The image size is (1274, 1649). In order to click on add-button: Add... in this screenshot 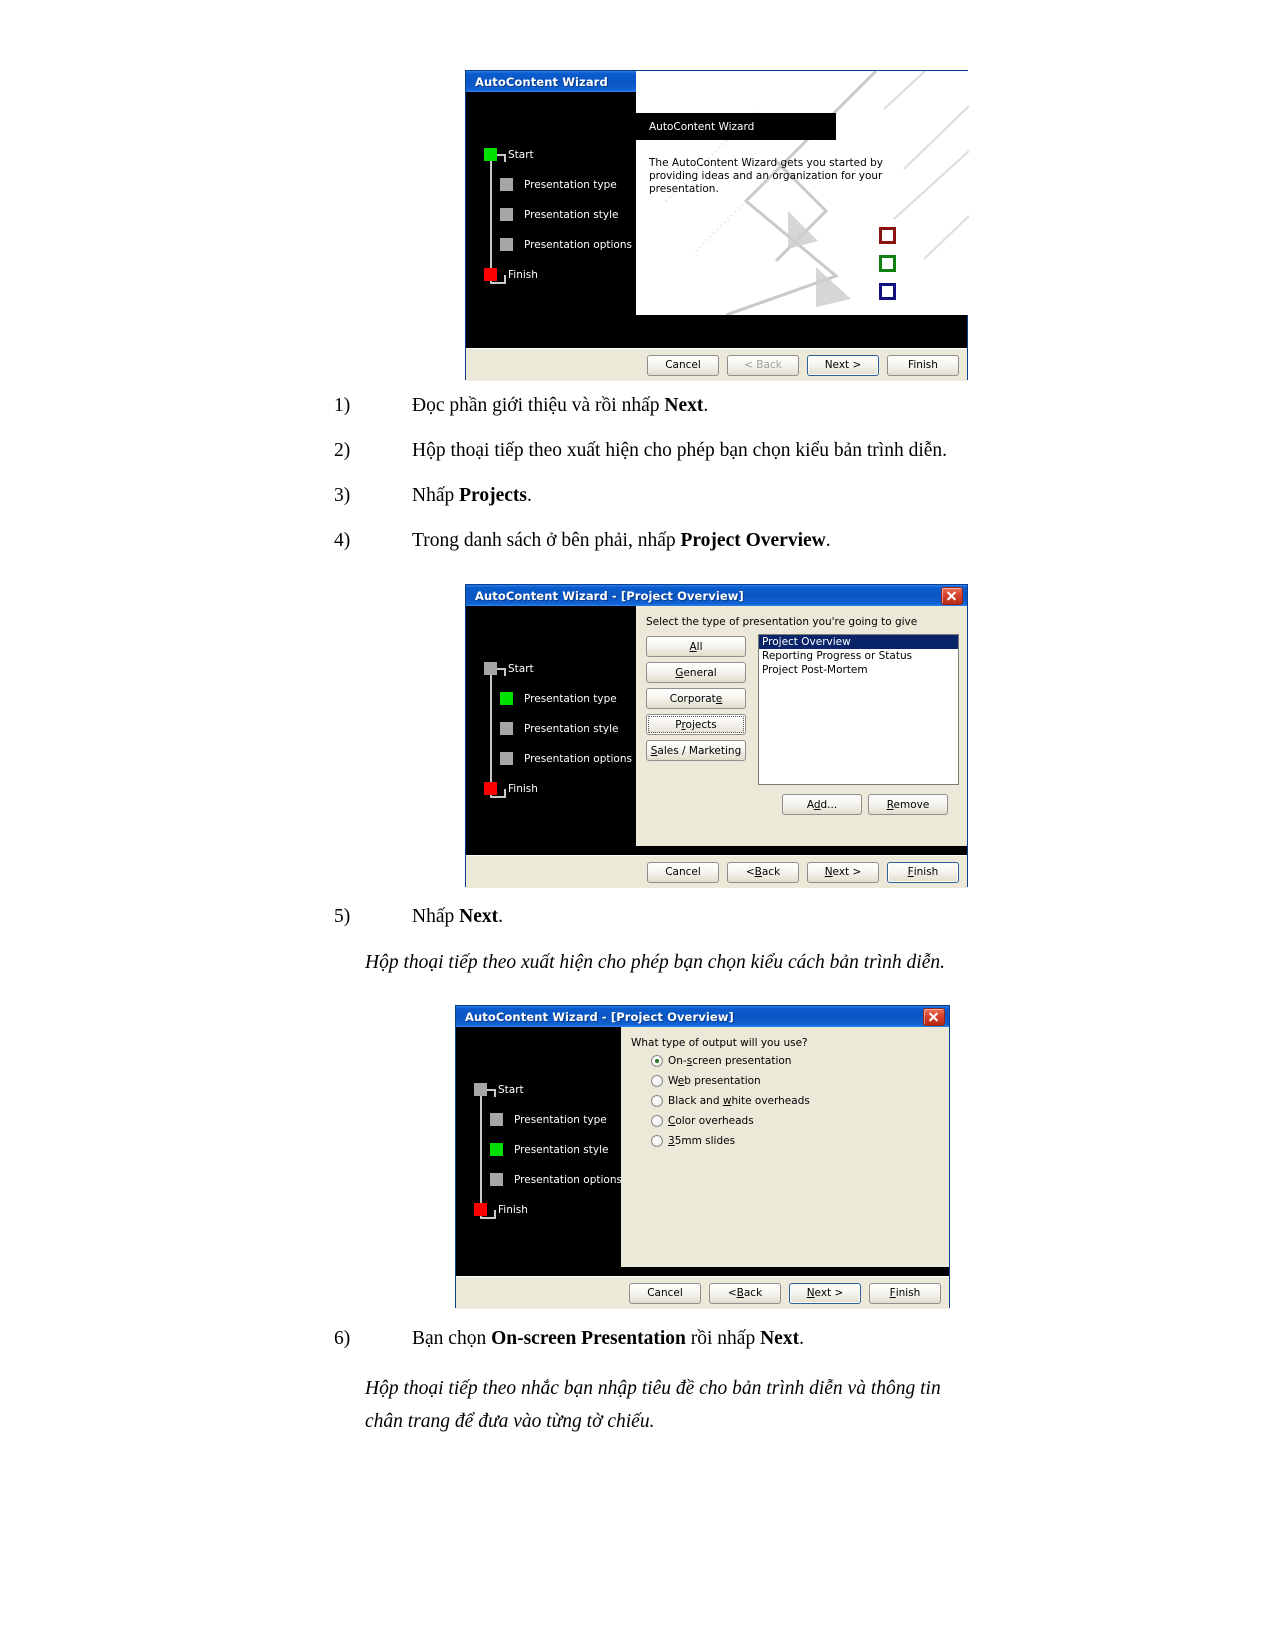, I will do `click(822, 804)`.